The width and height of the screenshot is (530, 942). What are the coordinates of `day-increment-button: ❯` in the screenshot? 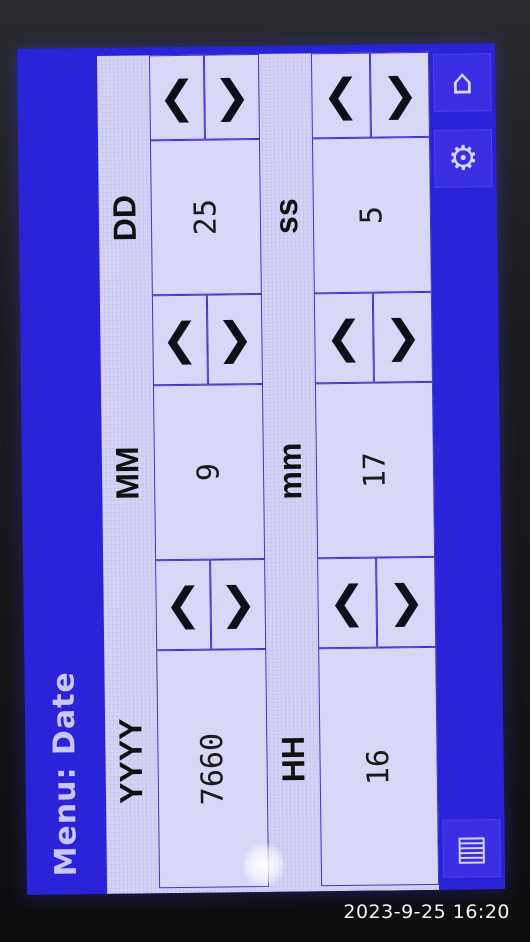 It's located at (231, 96).